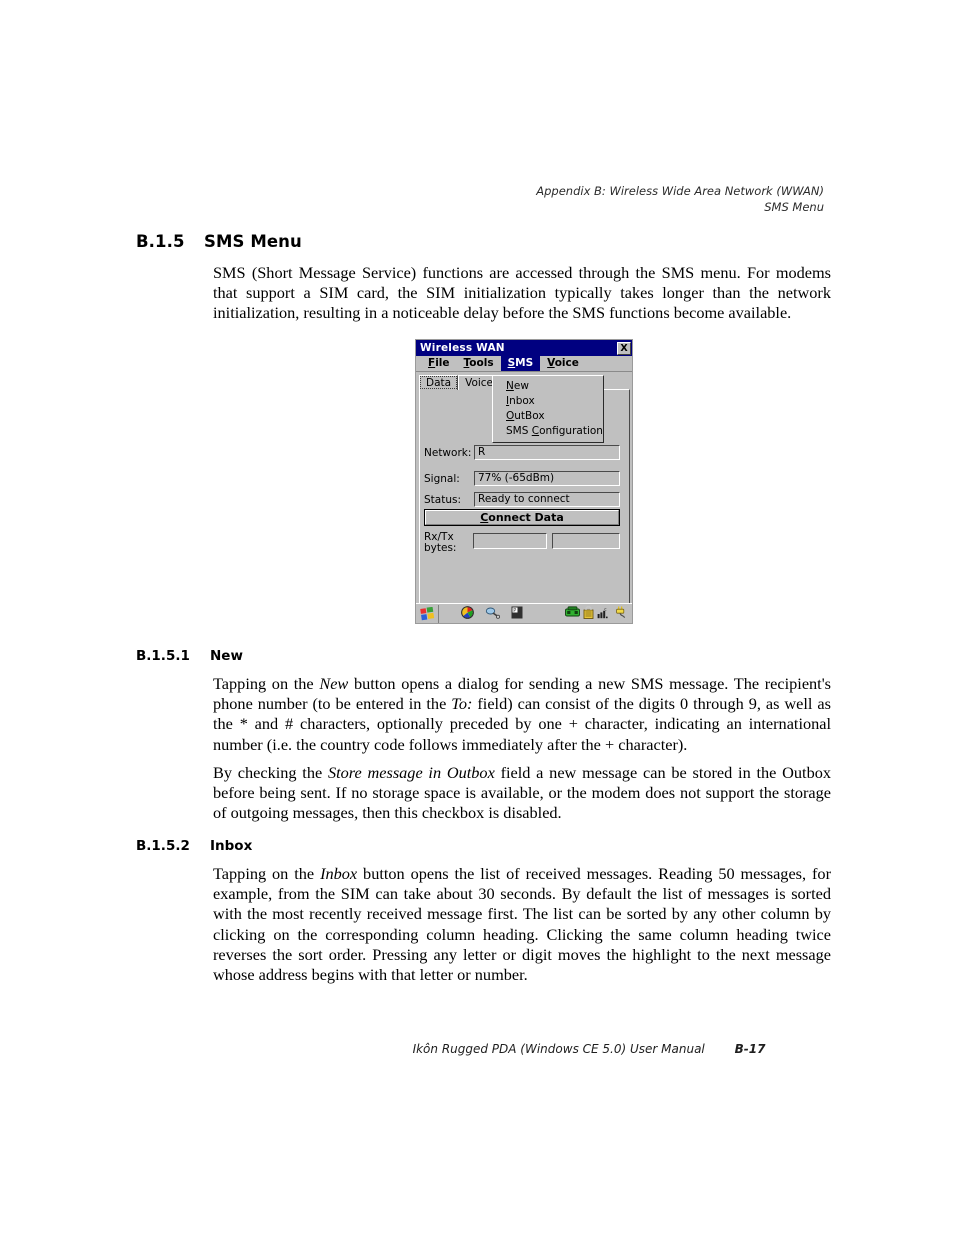 This screenshot has width=954, height=1235. I want to click on pda-window-title: Wireless WAN, so click(462, 348).